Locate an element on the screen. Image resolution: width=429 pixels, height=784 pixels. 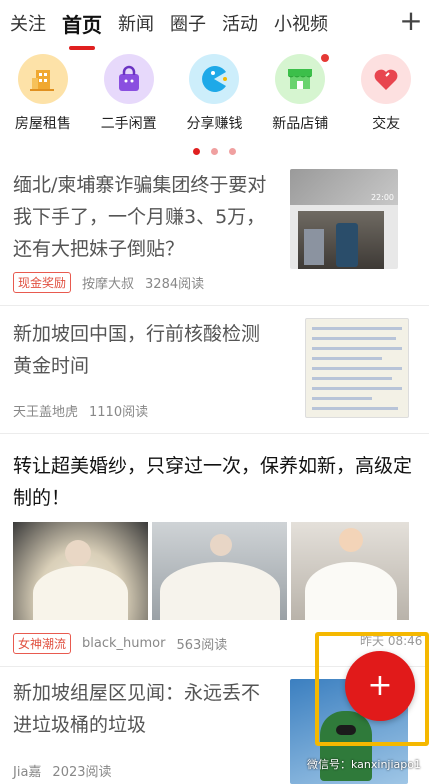
article-reads: 3284阅读 is located at coordinates (175, 284).